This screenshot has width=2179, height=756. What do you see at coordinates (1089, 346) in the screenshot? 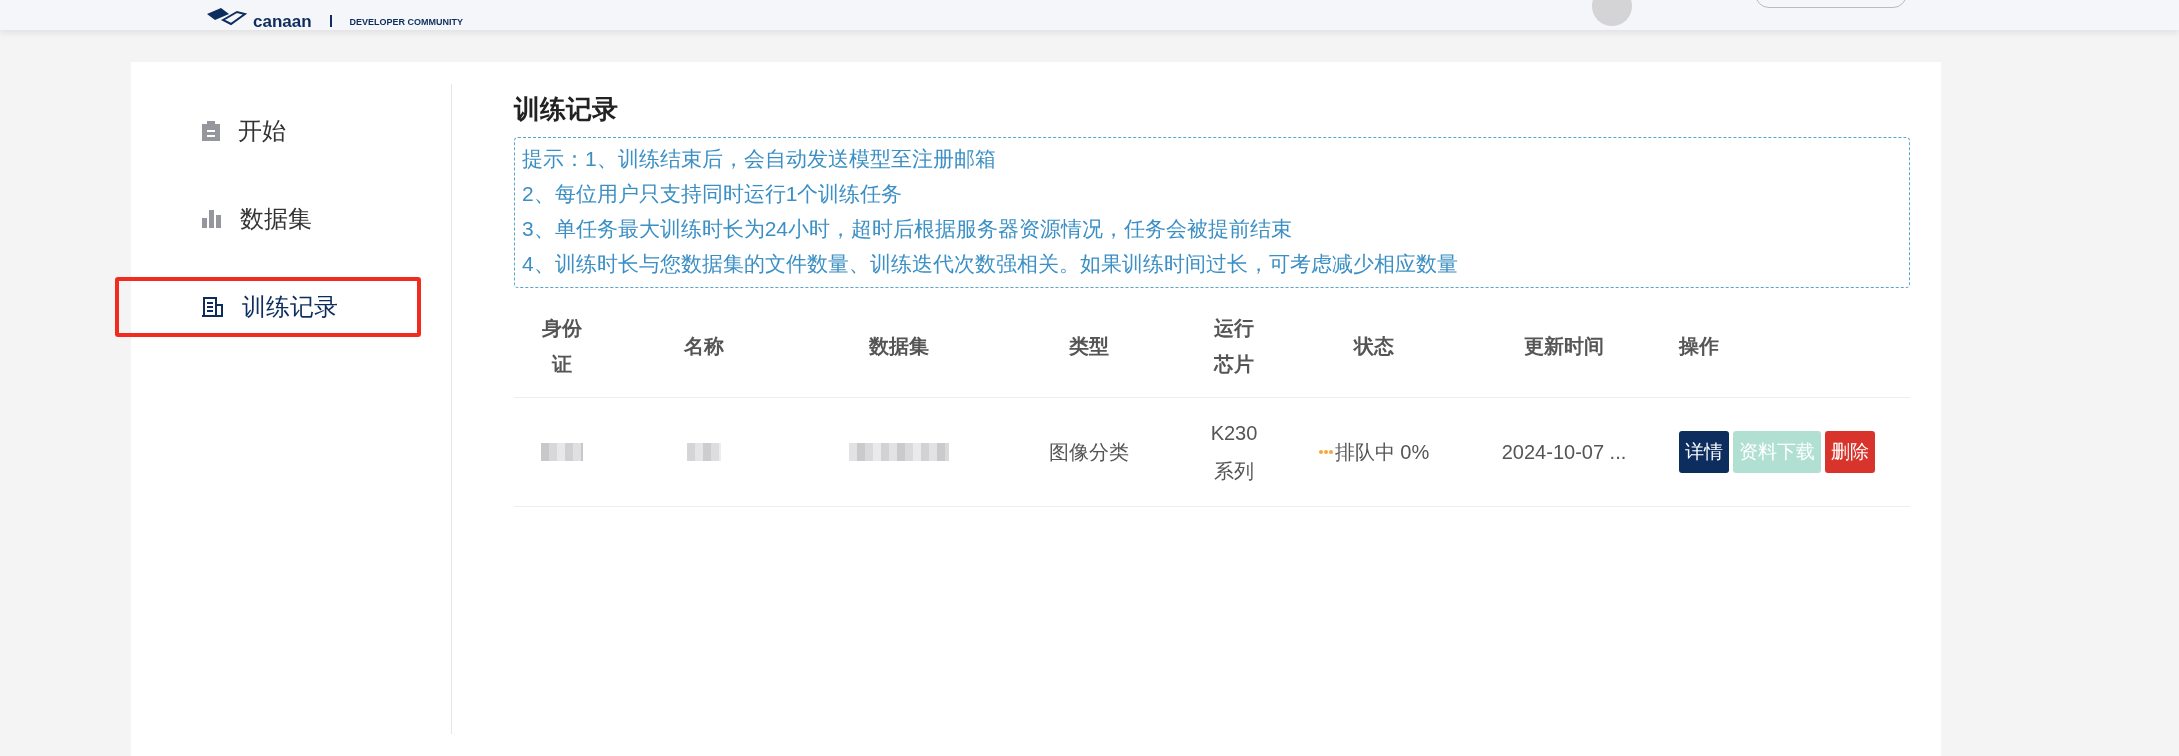
I see `column-header: 类型` at bounding box center [1089, 346].